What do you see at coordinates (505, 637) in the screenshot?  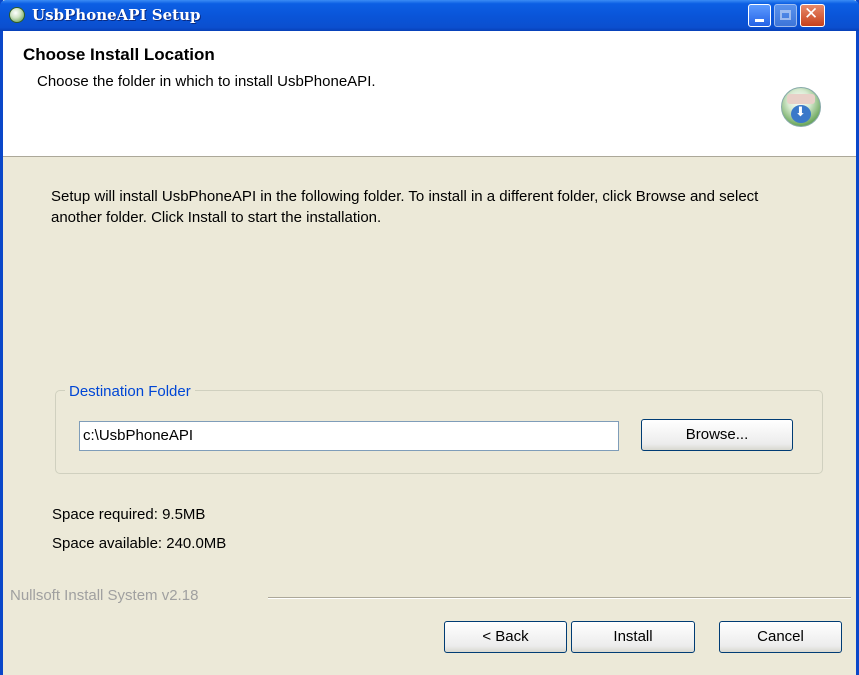 I see `back-button: < Back` at bounding box center [505, 637].